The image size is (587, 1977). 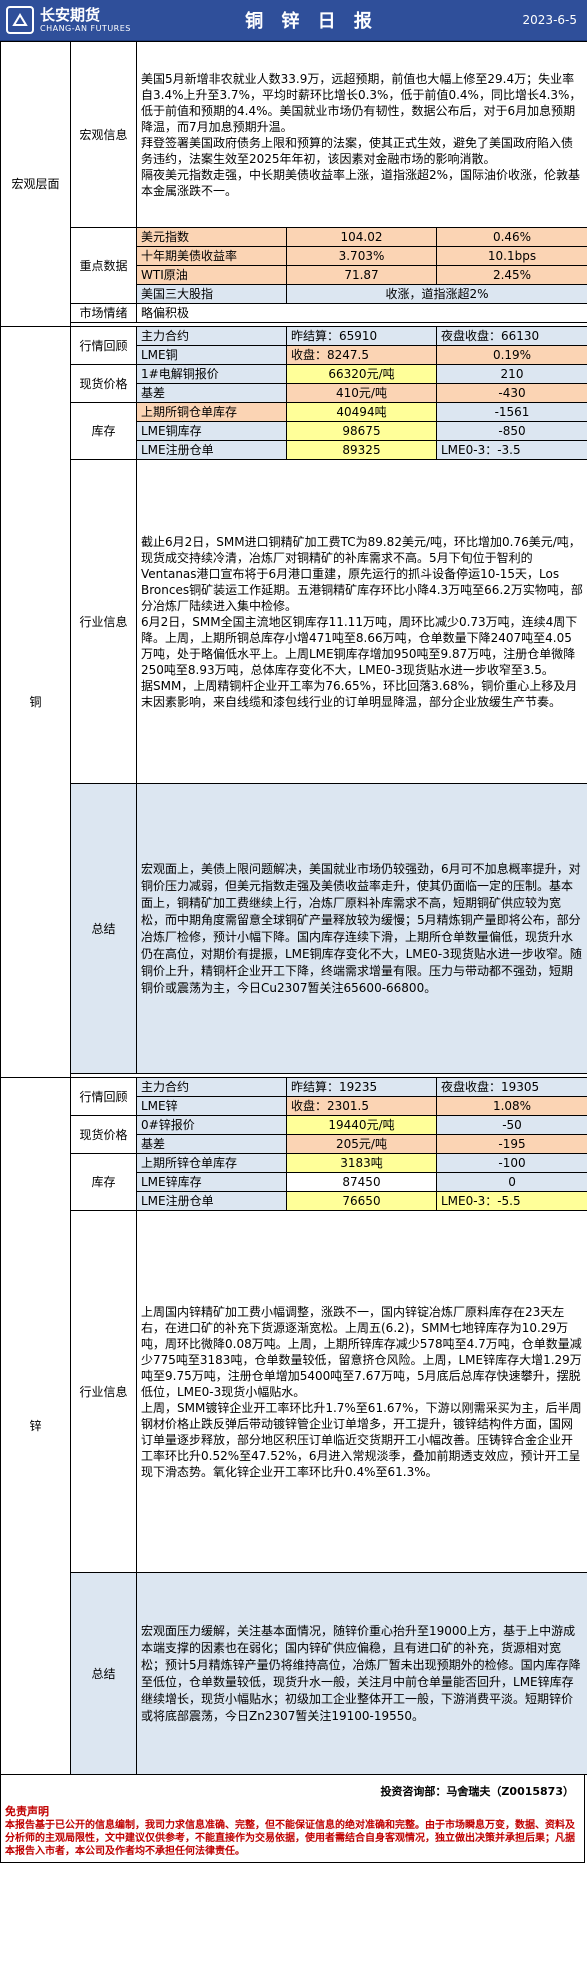 What do you see at coordinates (511, 1087) in the screenshot?
I see `zn-night-close: 夜盘收盘：19305` at bounding box center [511, 1087].